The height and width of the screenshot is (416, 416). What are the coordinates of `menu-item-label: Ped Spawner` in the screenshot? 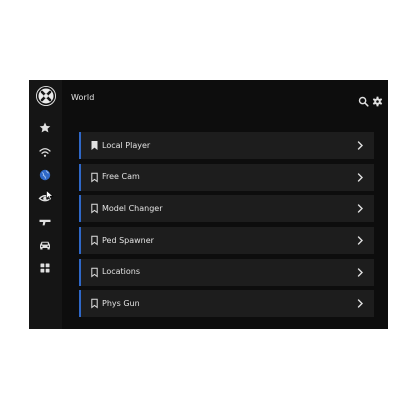 It's located at (128, 240).